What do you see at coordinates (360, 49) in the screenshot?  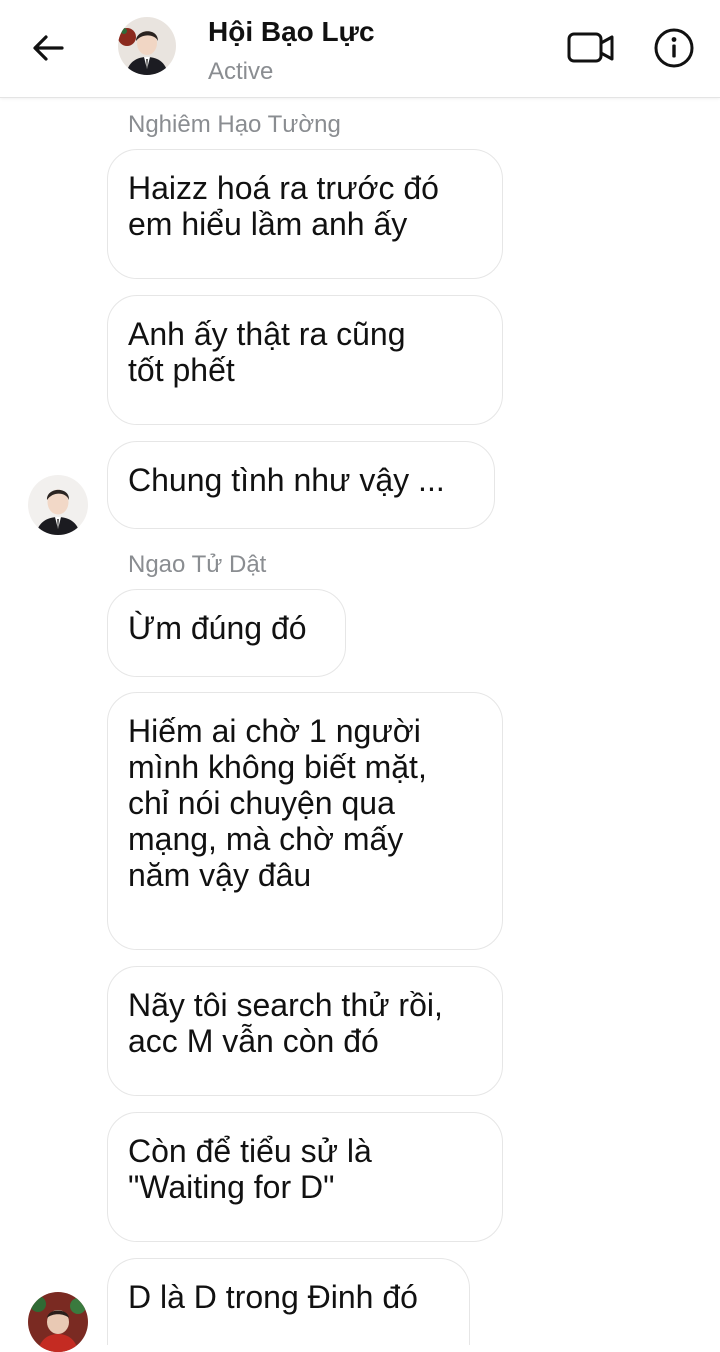 I see `chat-header: Hội Bạo Lực Active` at bounding box center [360, 49].